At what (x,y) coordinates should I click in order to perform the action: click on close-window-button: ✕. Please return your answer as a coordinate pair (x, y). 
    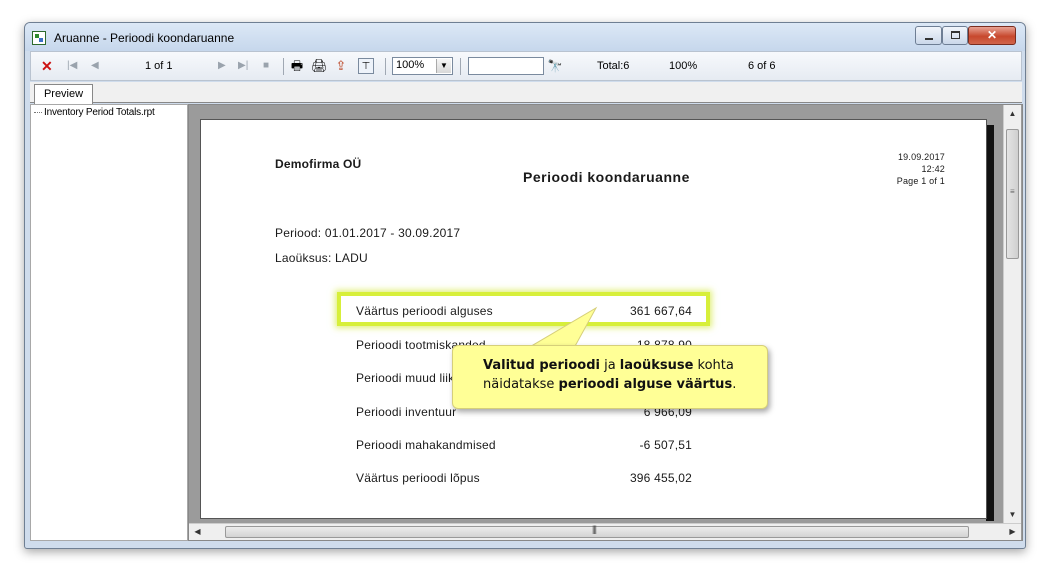
    Looking at the image, I should click on (992, 35).